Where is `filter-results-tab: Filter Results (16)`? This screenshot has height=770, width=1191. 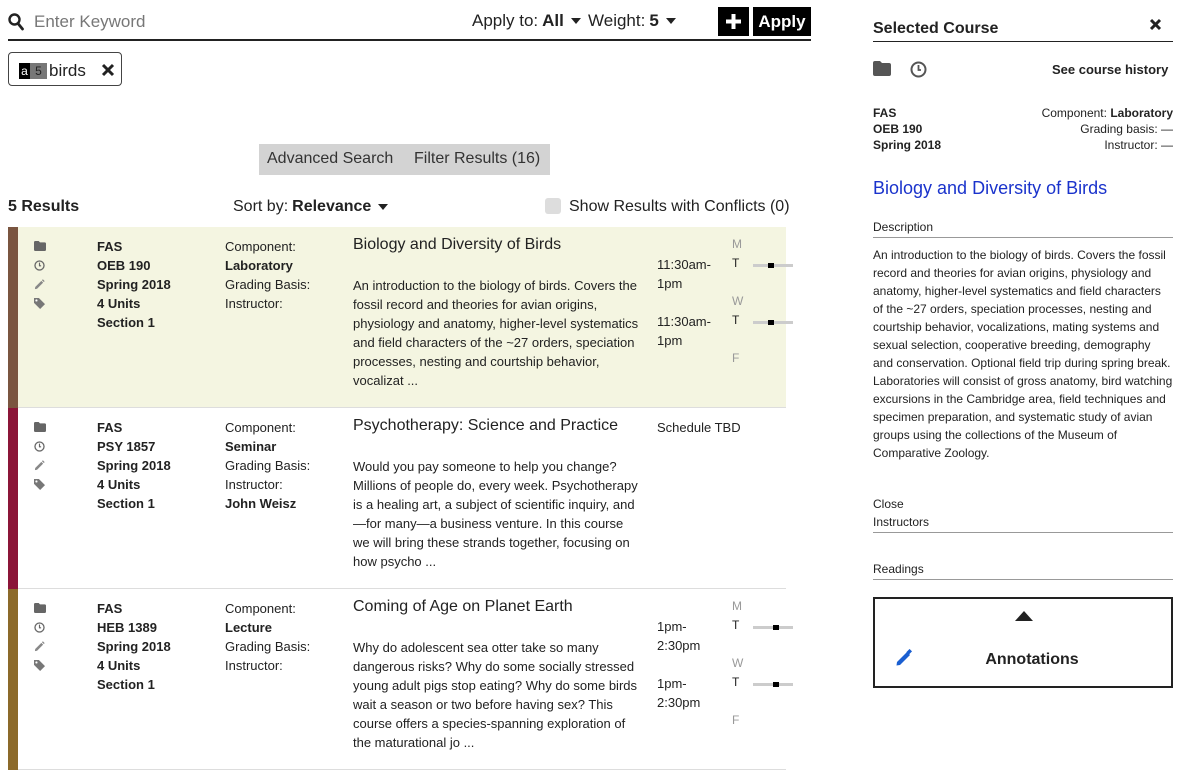
filter-results-tab: Filter Results (16) is located at coordinates (477, 159).